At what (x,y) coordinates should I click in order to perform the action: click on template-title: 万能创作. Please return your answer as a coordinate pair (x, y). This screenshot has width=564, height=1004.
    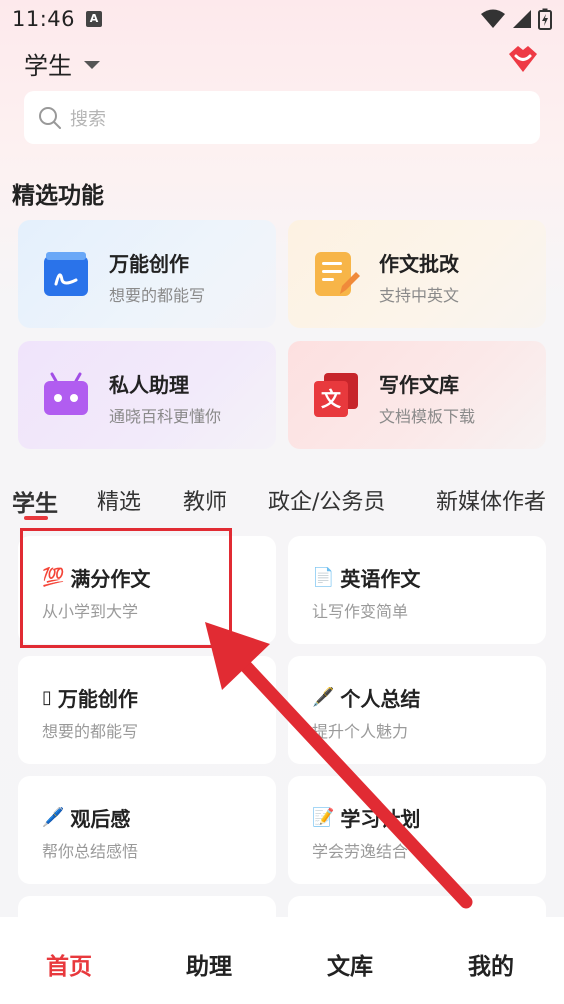
    Looking at the image, I should click on (97, 699).